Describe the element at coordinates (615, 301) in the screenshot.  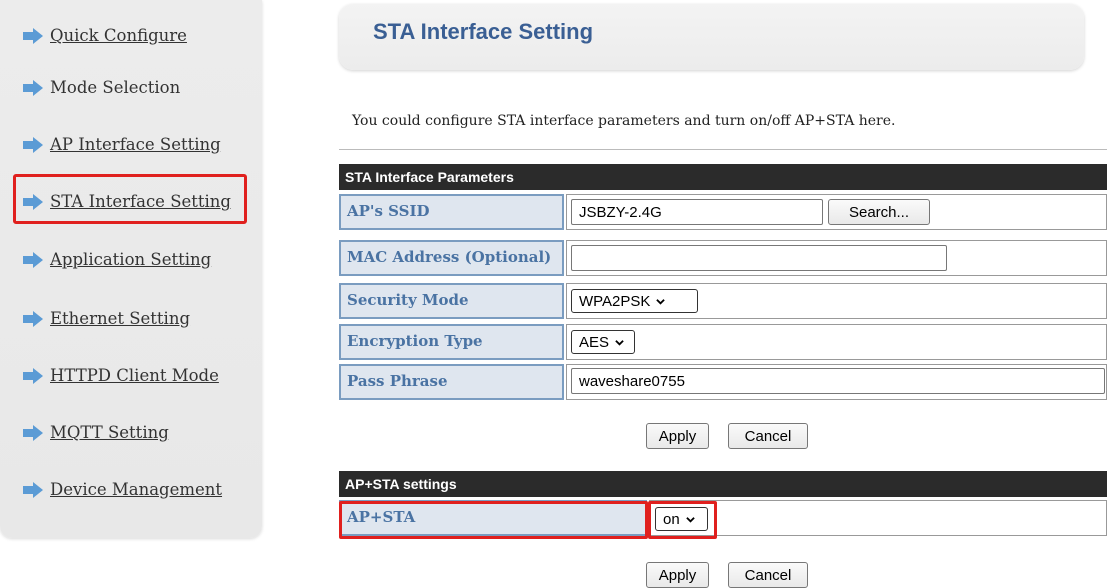
I see `security-mode-value: WPA2PSK` at that location.